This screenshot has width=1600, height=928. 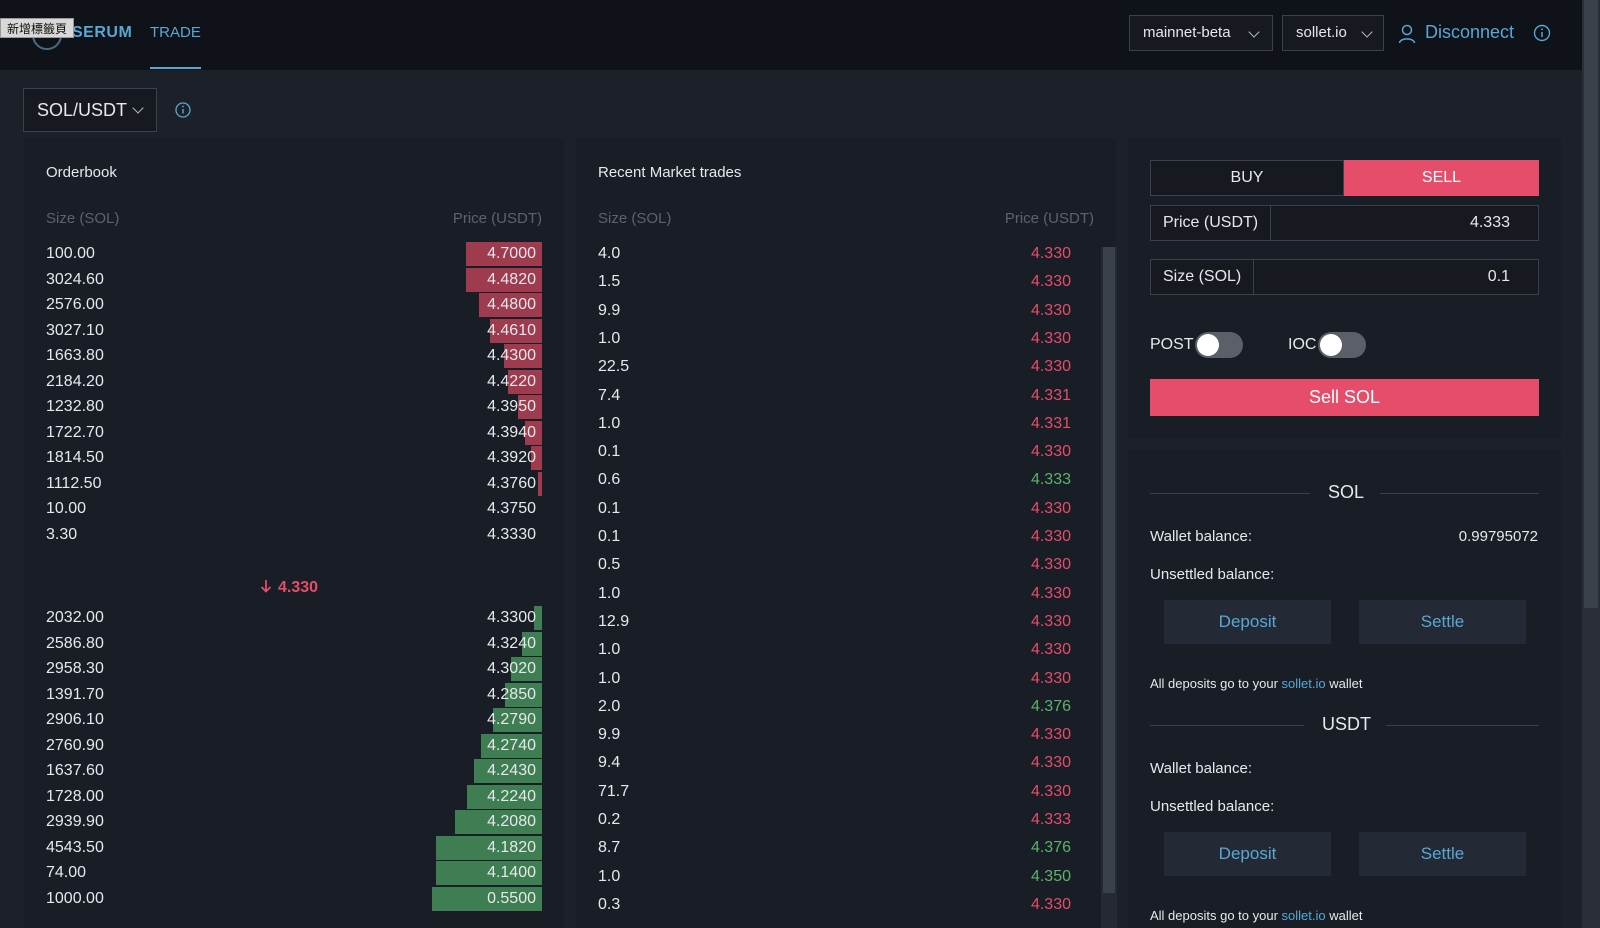 I want to click on size-input-value: 0.1, so click(x=1499, y=277).